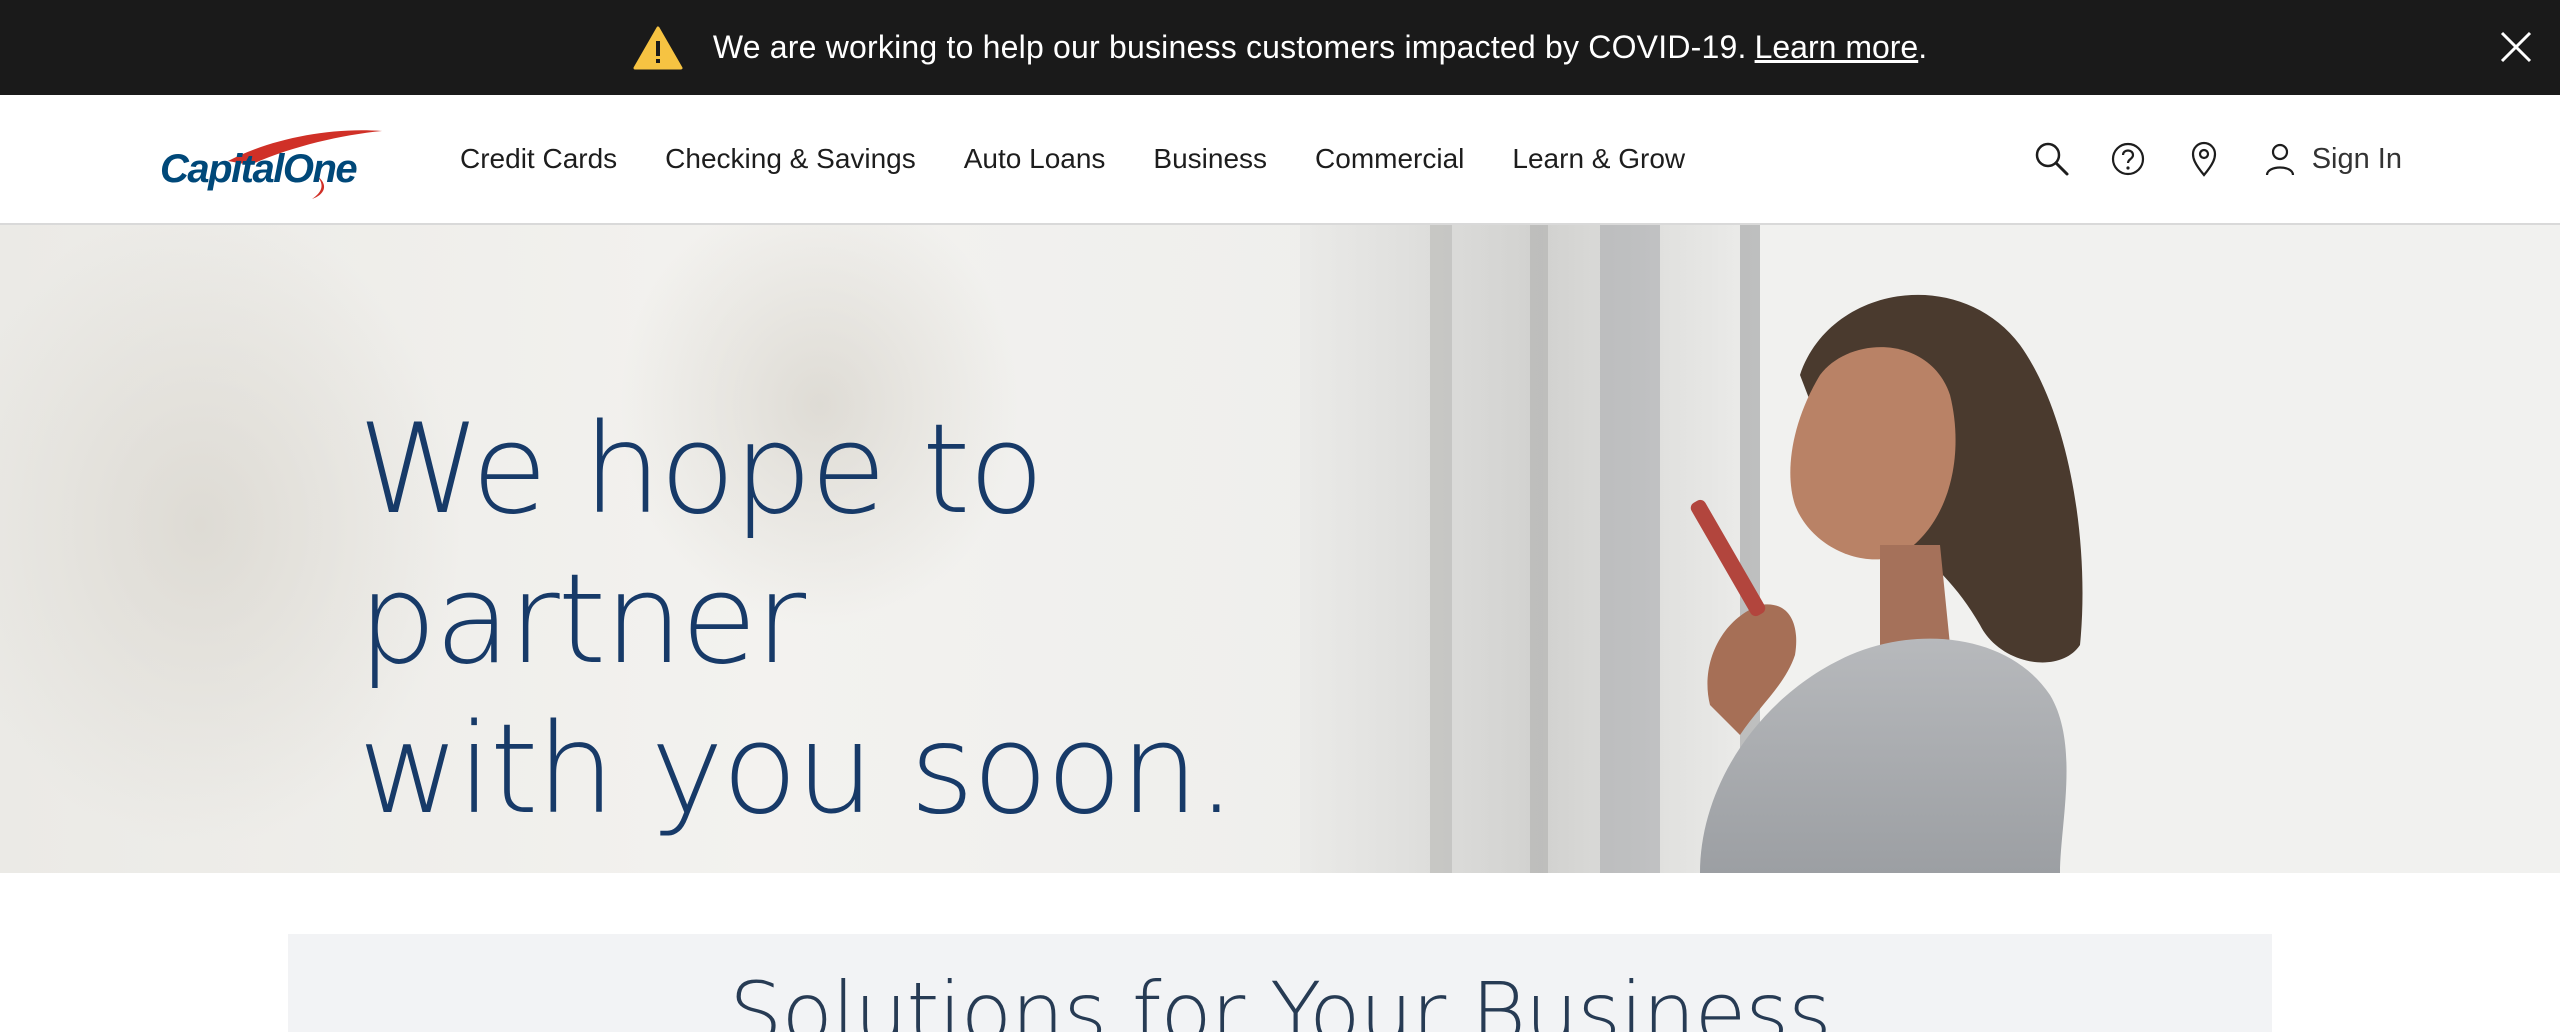 The image size is (2560, 1032). Describe the element at coordinates (1389, 159) in the screenshot. I see `nav-commercial: Commercial` at that location.